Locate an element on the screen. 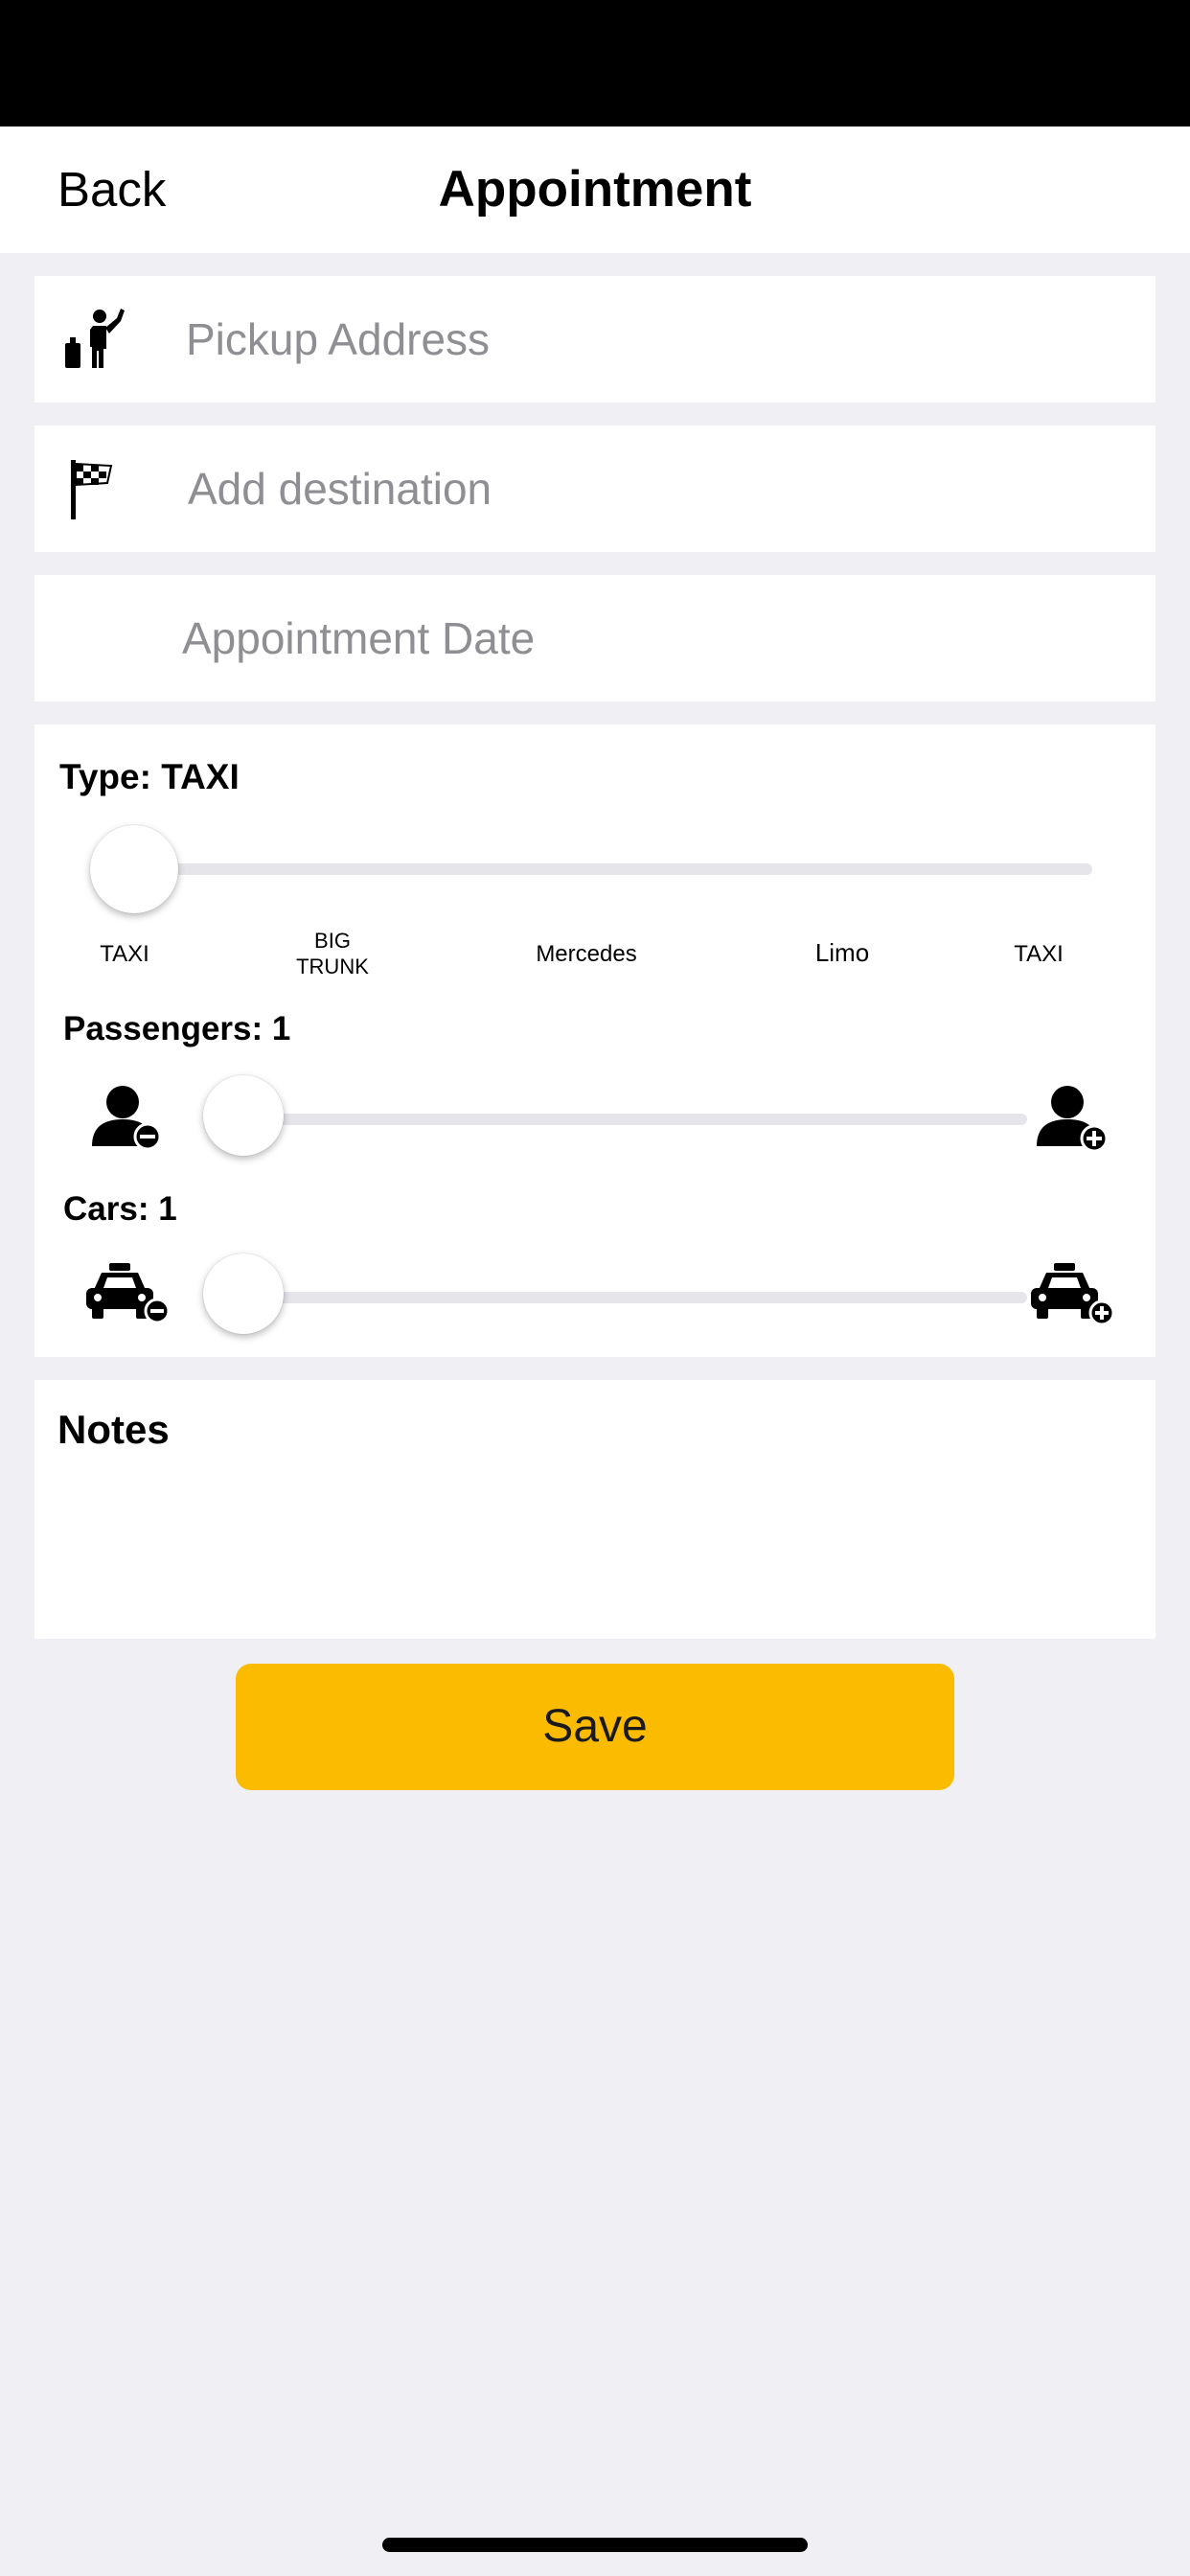 Image resolution: width=1190 pixels, height=2576 pixels. appointment-date-field: Appointment Date is located at coordinates (595, 638).